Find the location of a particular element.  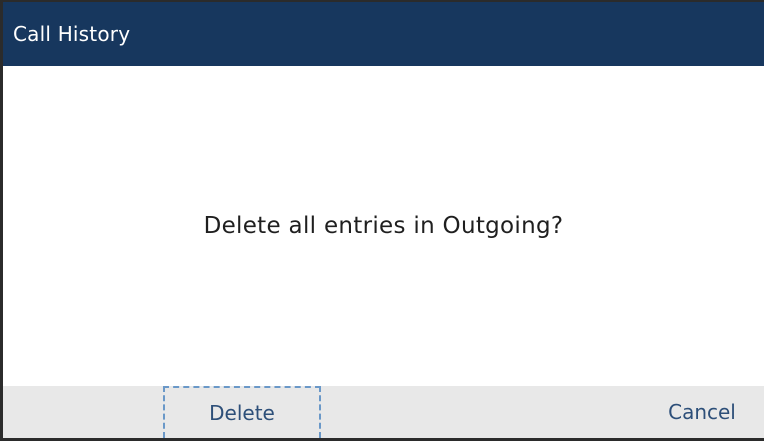

cancel-softkey-label: Cancel is located at coordinates (702, 412).